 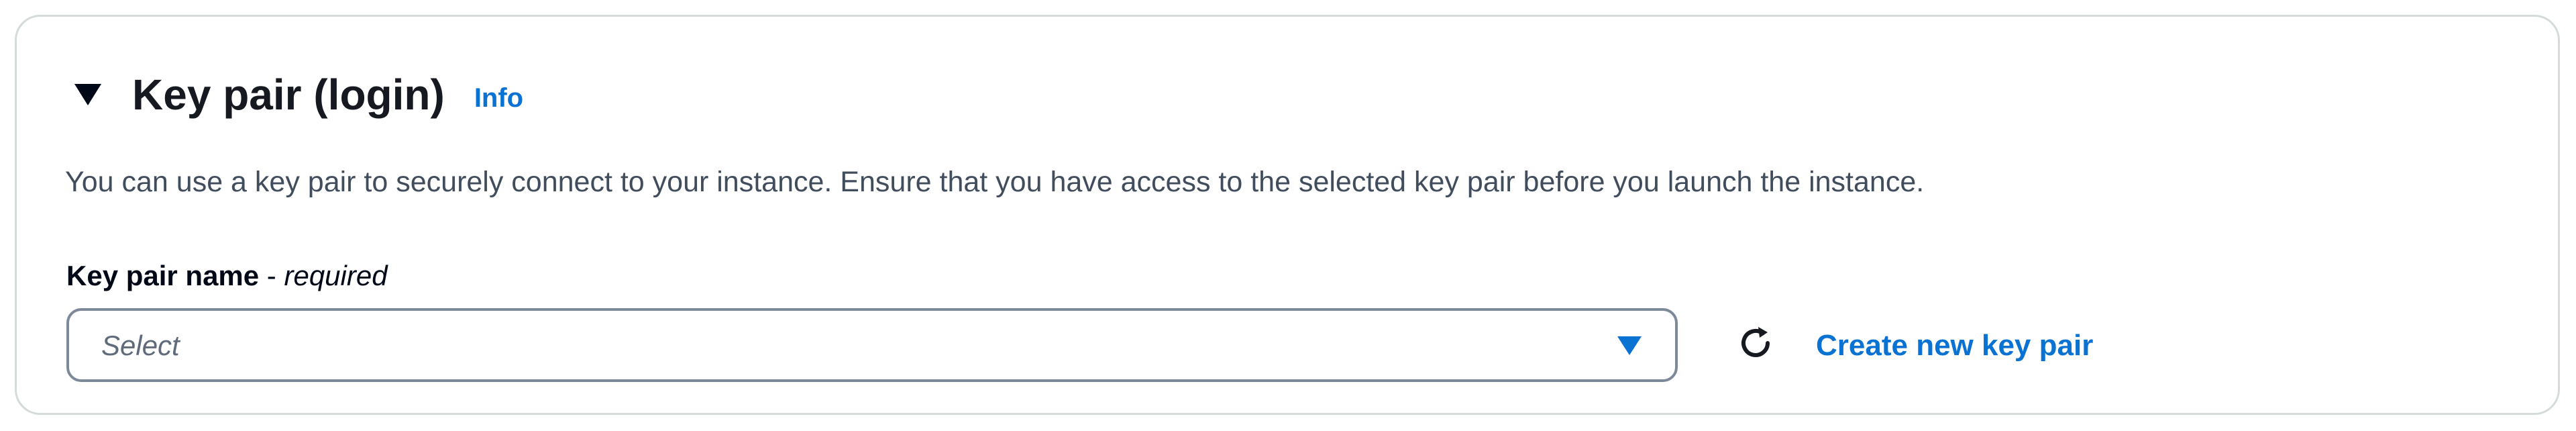 I want to click on label-required: required, so click(x=336, y=275).